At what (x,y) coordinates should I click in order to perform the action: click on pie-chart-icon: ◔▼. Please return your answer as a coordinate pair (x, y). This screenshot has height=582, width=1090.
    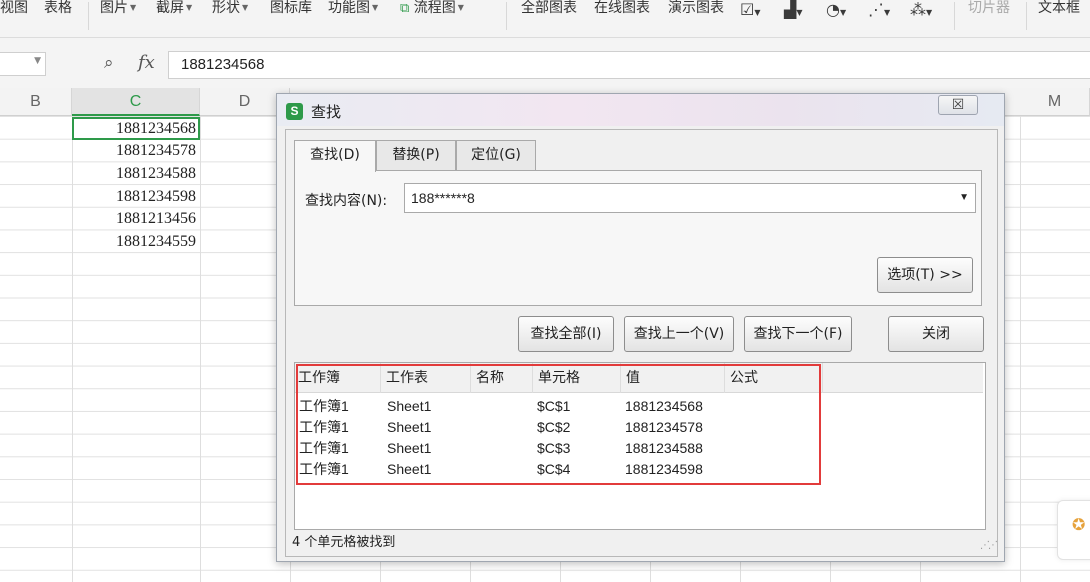
    Looking at the image, I should click on (836, 10).